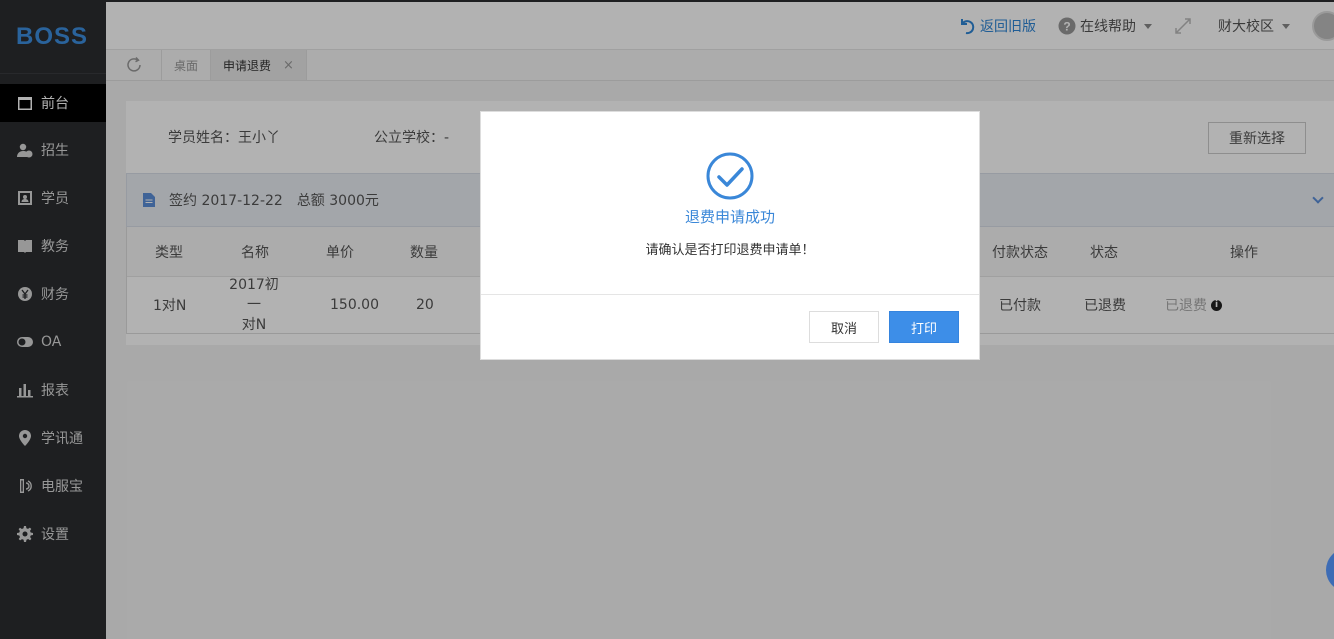  What do you see at coordinates (844, 327) in the screenshot?
I see `cancel-button: 取消` at bounding box center [844, 327].